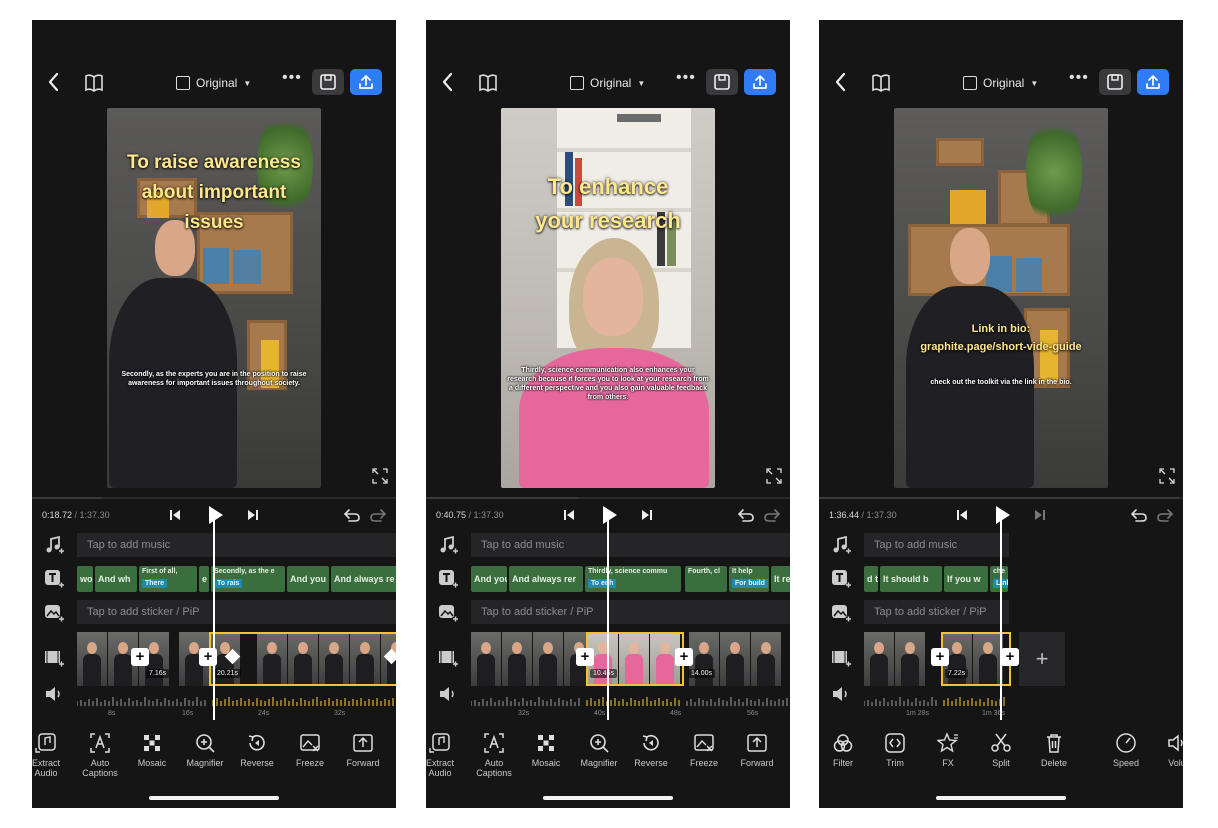  Describe the element at coordinates (749, 579) in the screenshot. I see `text-clip: It help For build` at that location.